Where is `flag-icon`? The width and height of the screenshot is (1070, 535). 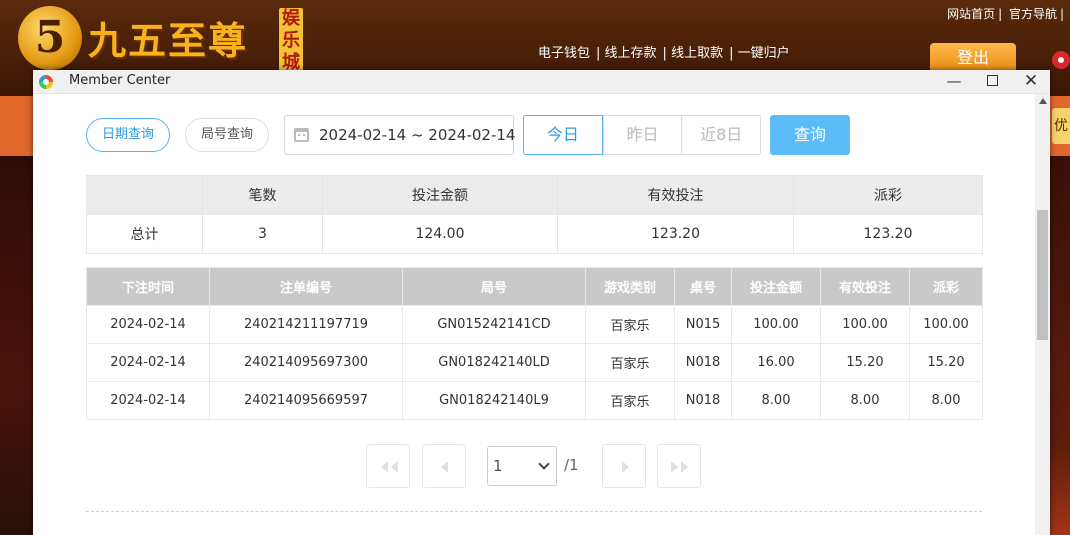
flag-icon is located at coordinates (1061, 60).